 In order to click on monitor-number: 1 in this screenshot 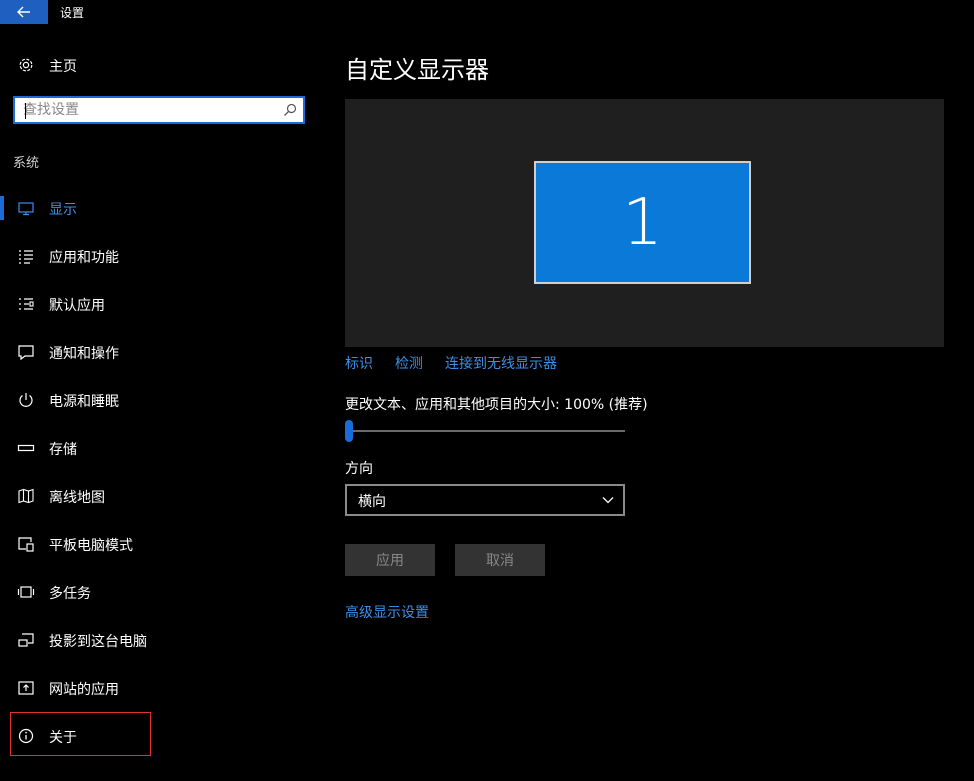, I will do `click(642, 222)`.